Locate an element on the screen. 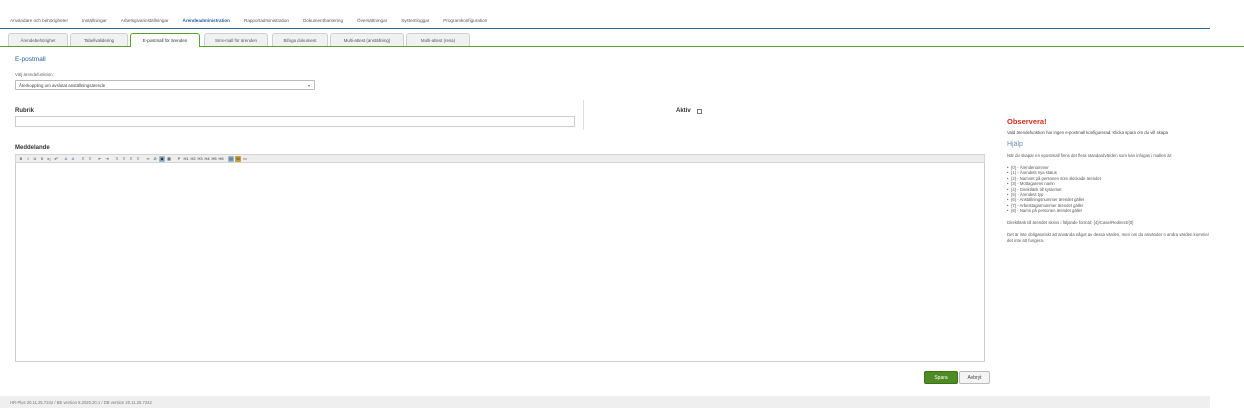 The height and width of the screenshot is (420, 1244). indent-icon: ⇥ is located at coordinates (107, 159).